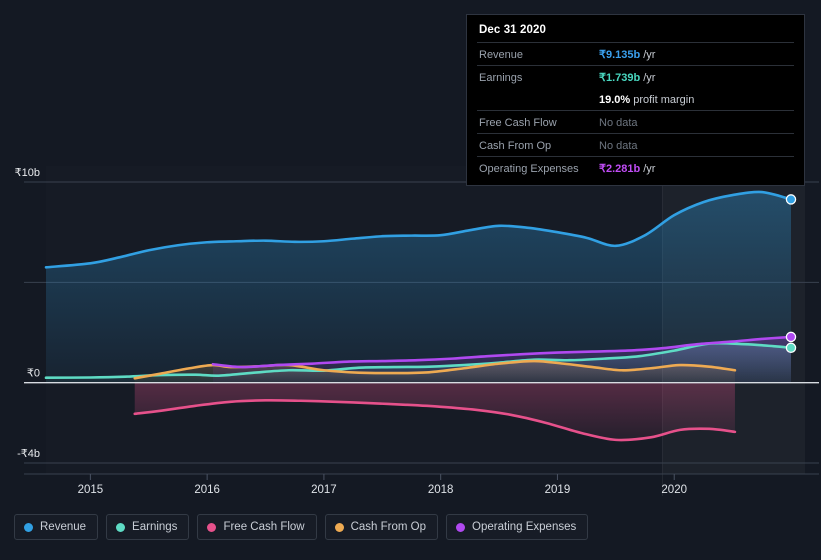 The image size is (821, 560). What do you see at coordinates (620, 78) in the screenshot?
I see `tooltip-row-value: ₹1.739b` at bounding box center [620, 78].